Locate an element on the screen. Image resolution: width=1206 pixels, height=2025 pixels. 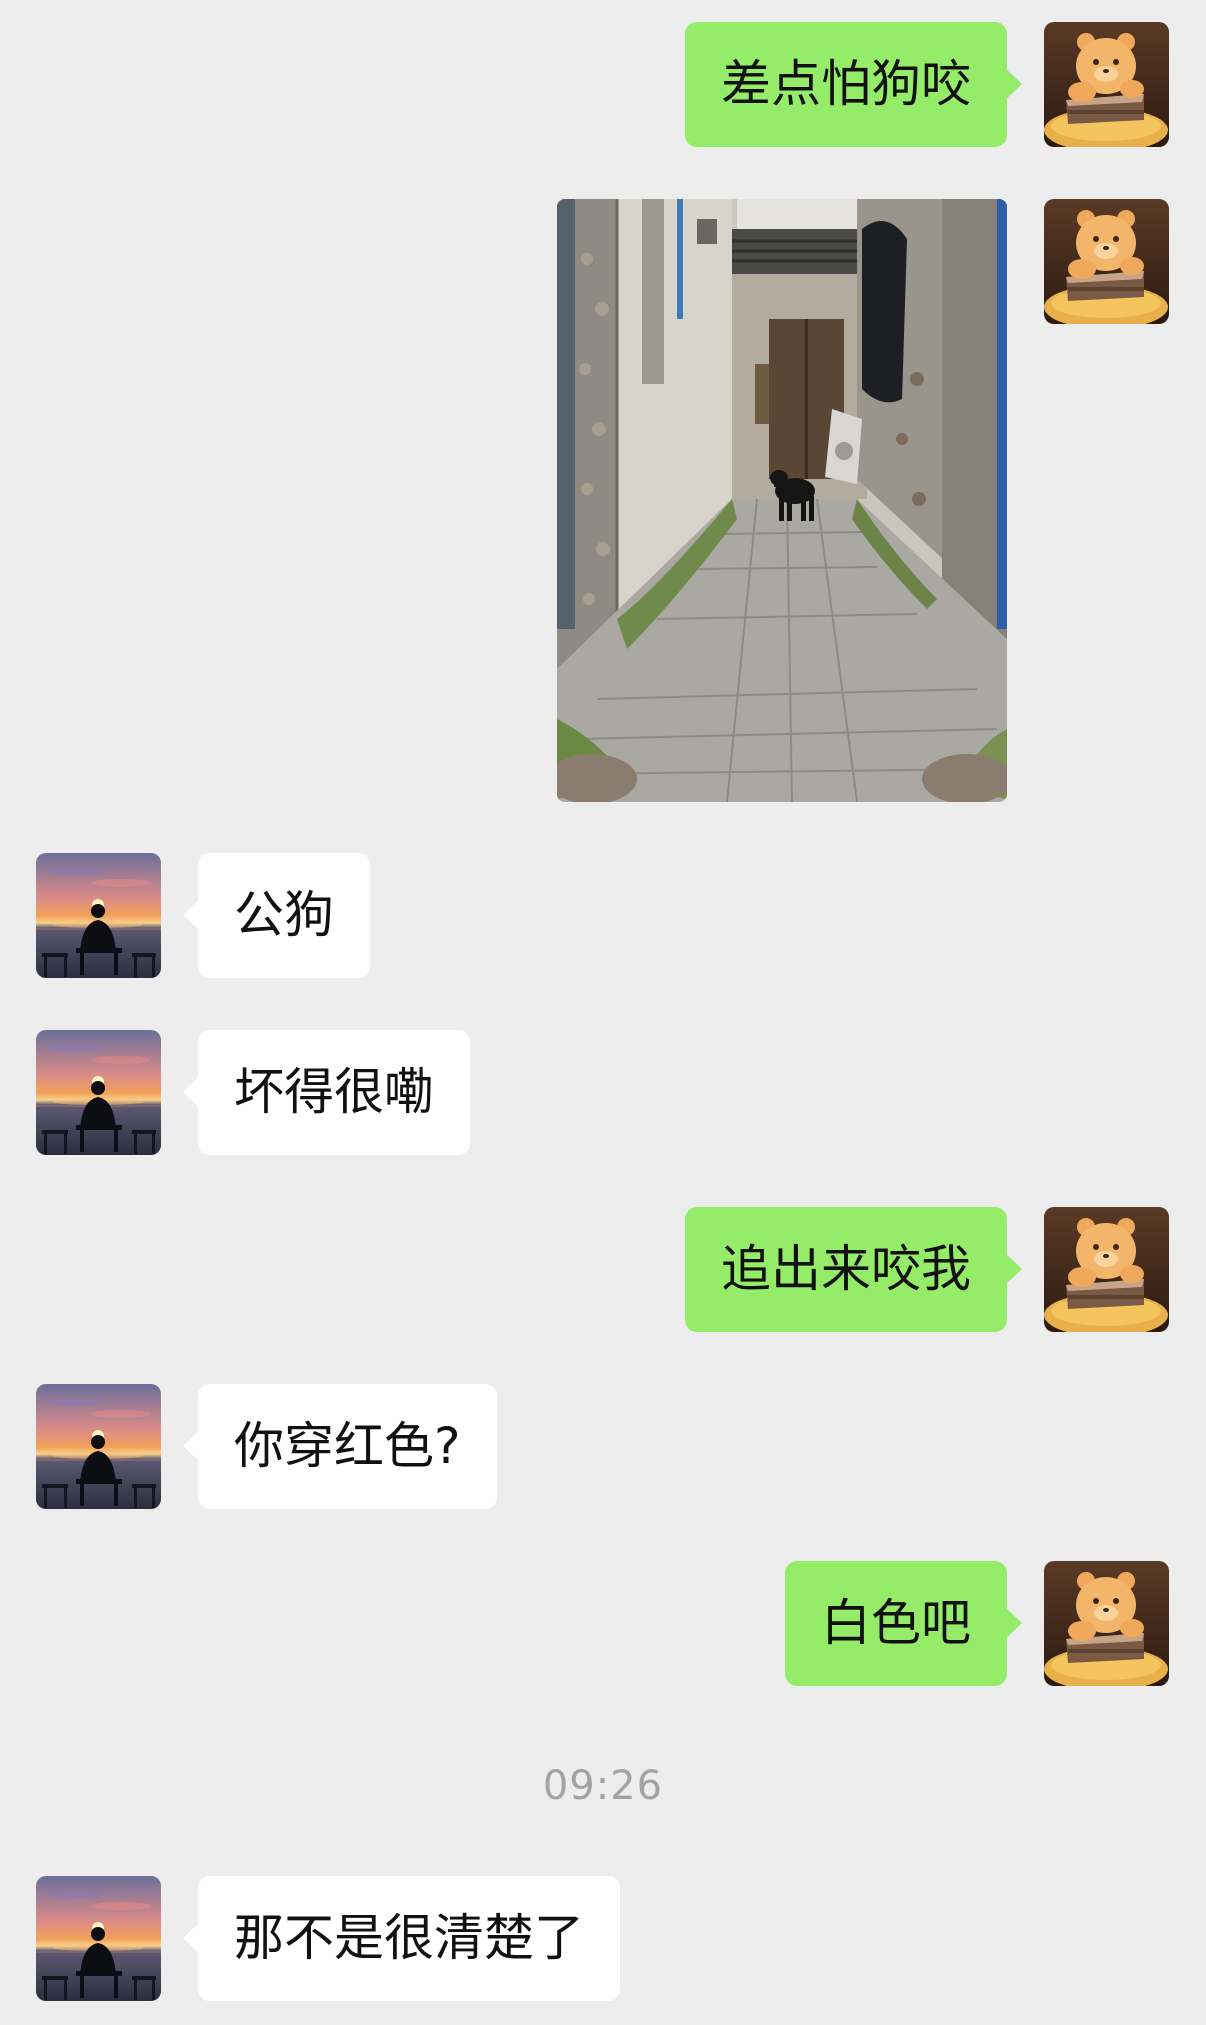
outgoing-message-bubble: 差点怕狗咬 is located at coordinates (846, 84).